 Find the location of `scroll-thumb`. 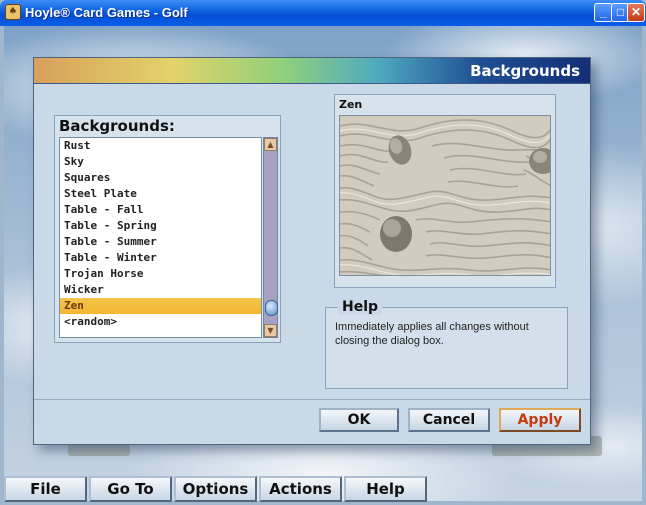

scroll-thumb is located at coordinates (271, 308).